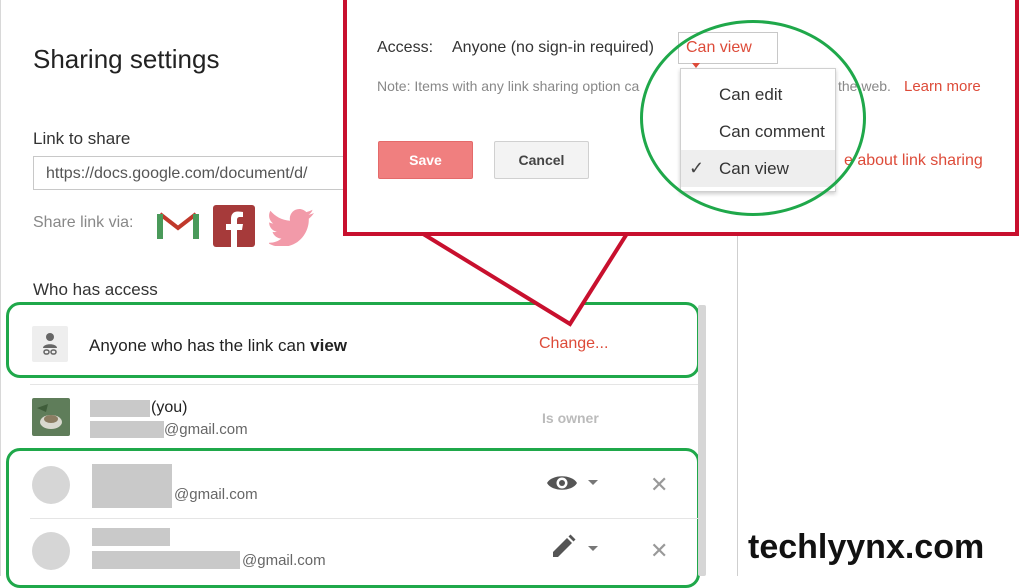 The image size is (1024, 588). Describe the element at coordinates (131, 537) in the screenshot. I see `user-name-redacted` at that location.